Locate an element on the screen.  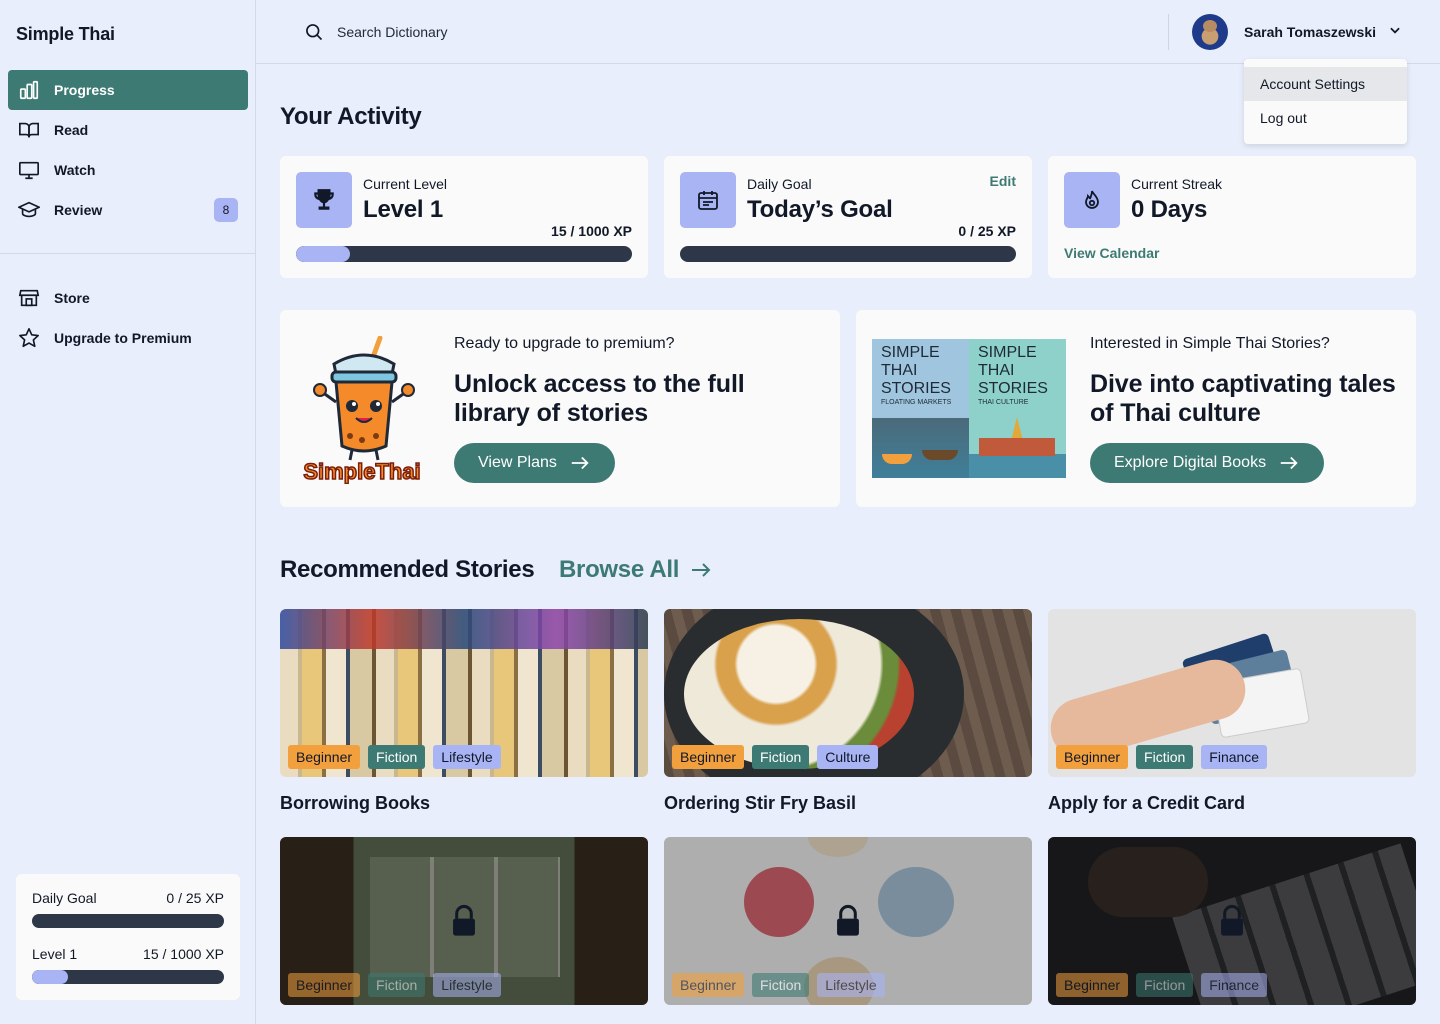
menu-item-log-out: Log out is located at coordinates (1325, 118).